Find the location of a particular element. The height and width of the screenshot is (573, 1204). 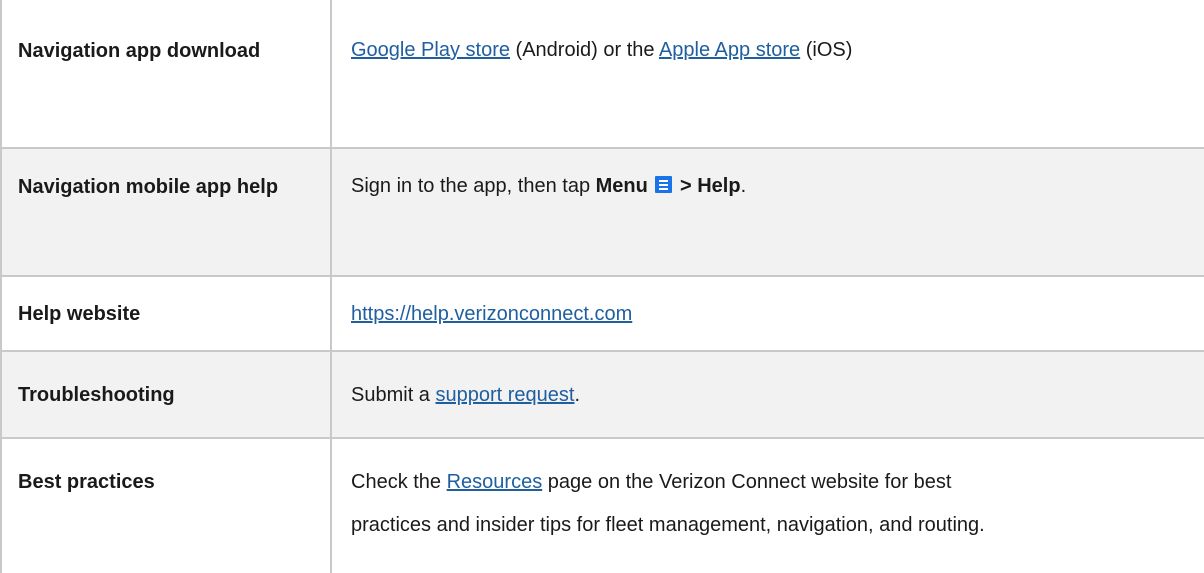

row-label: Help website is located at coordinates (79, 314).